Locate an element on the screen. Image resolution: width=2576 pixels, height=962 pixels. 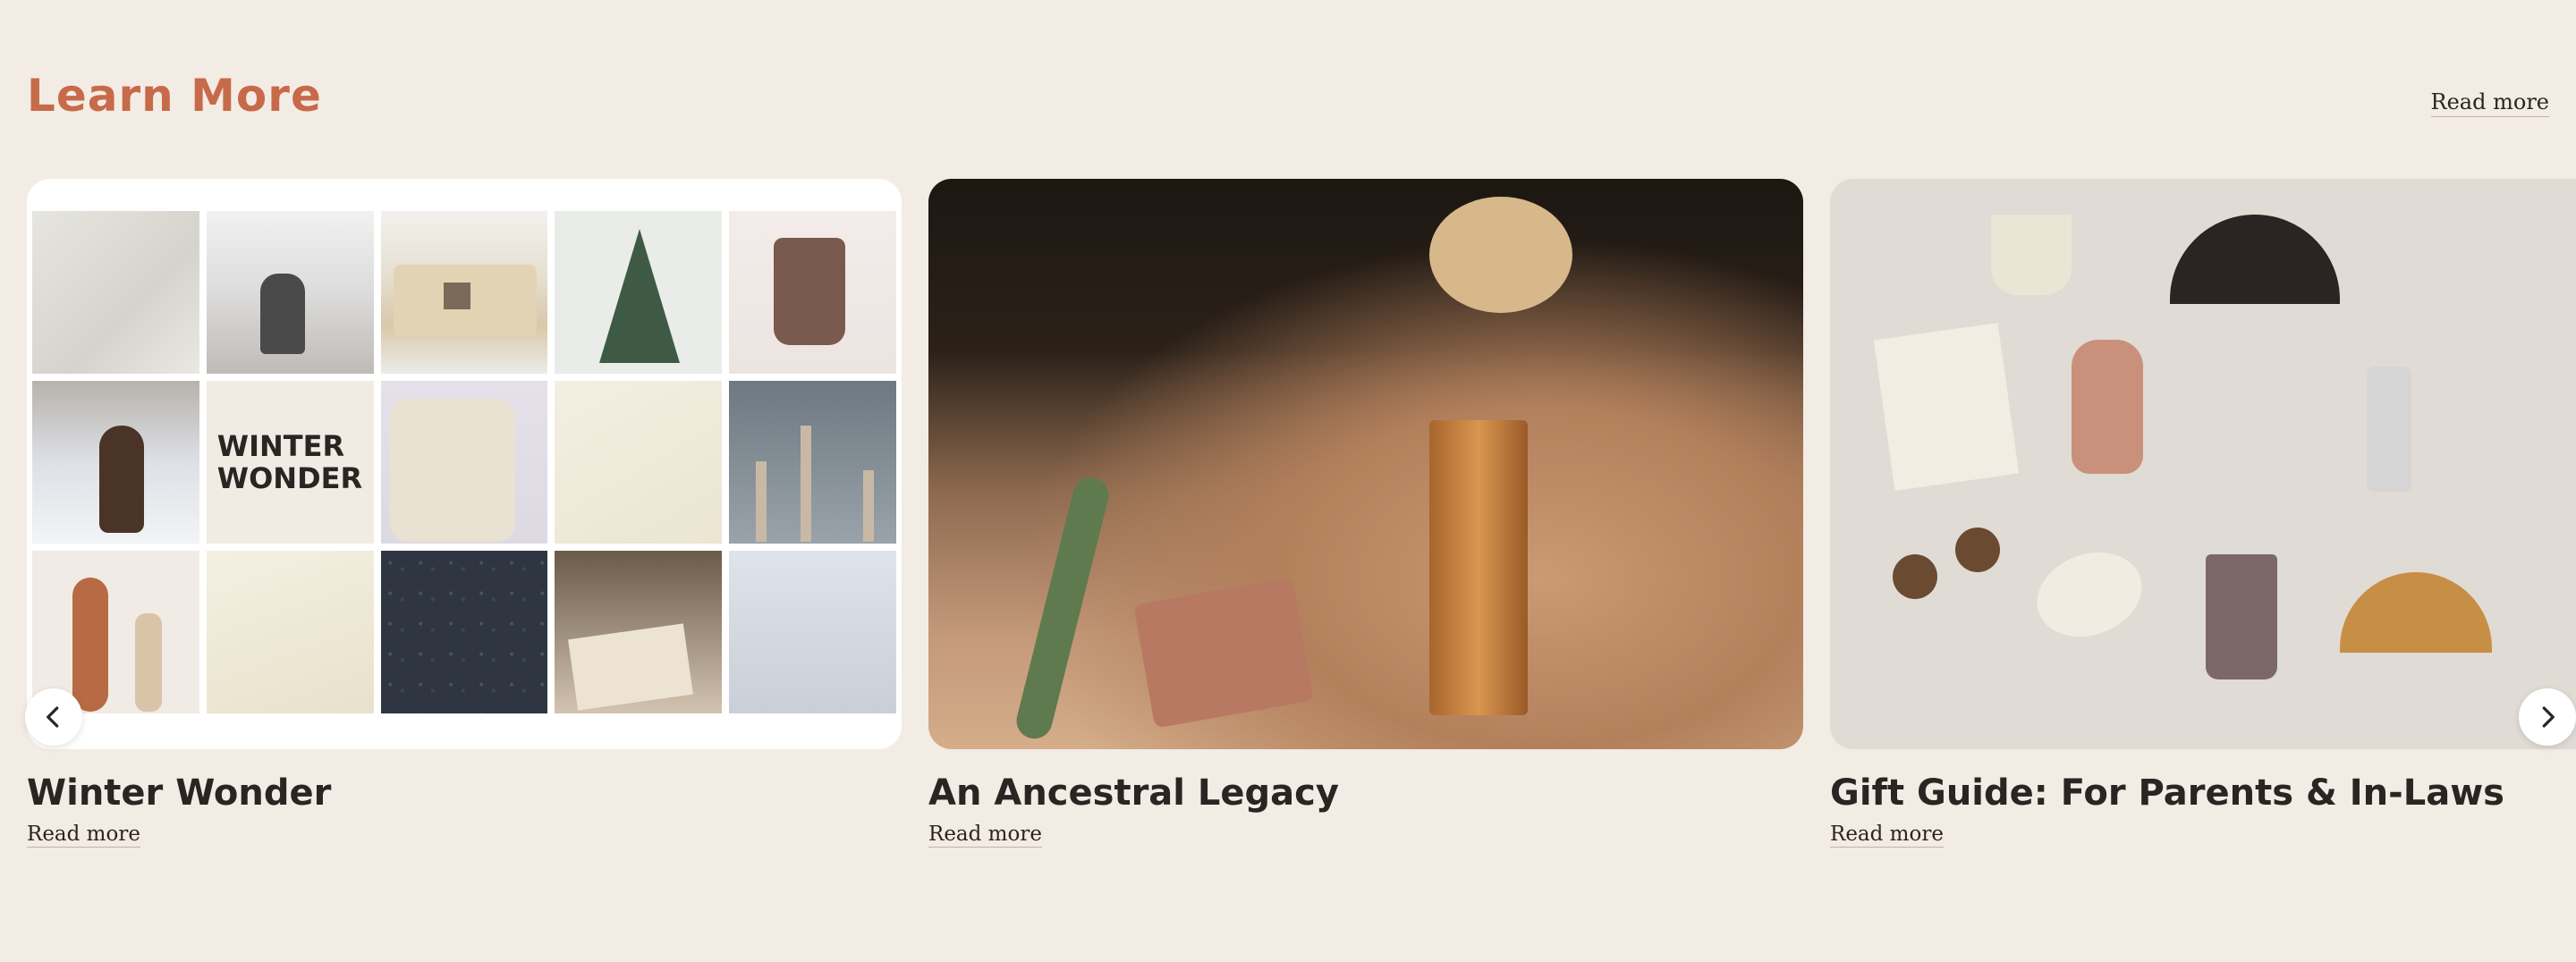
collage-tile-pitcher is located at coordinates (812, 292).